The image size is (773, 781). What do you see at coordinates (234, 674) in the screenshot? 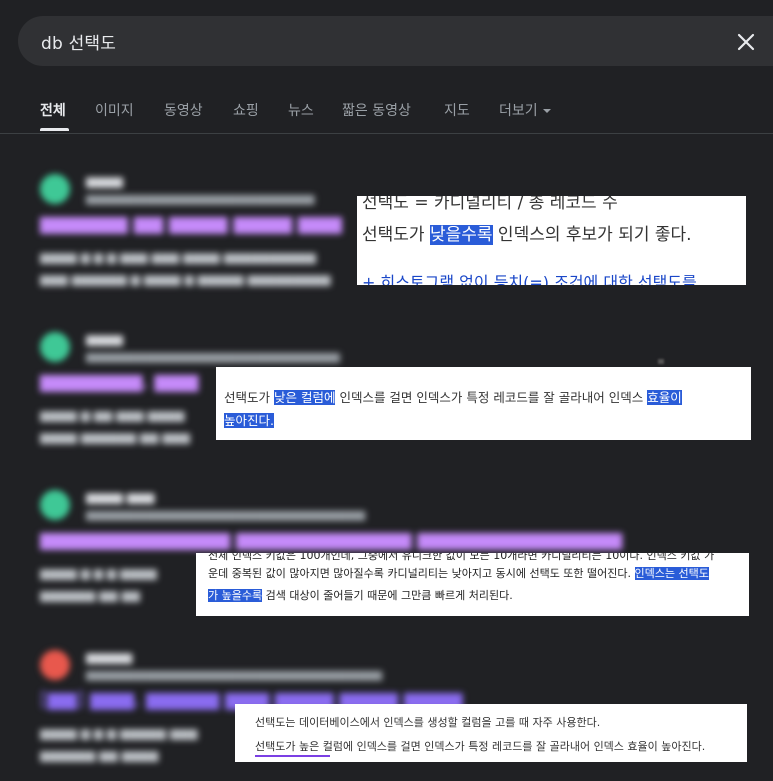
I see `site-url: ▆▆▆▆▆▆▆▆▆▆▆▆▆▆▆▆▆▆▆▆▆▆▆▆▆▆▆▆▆▆▆▆▆▆▆` at bounding box center [234, 674].